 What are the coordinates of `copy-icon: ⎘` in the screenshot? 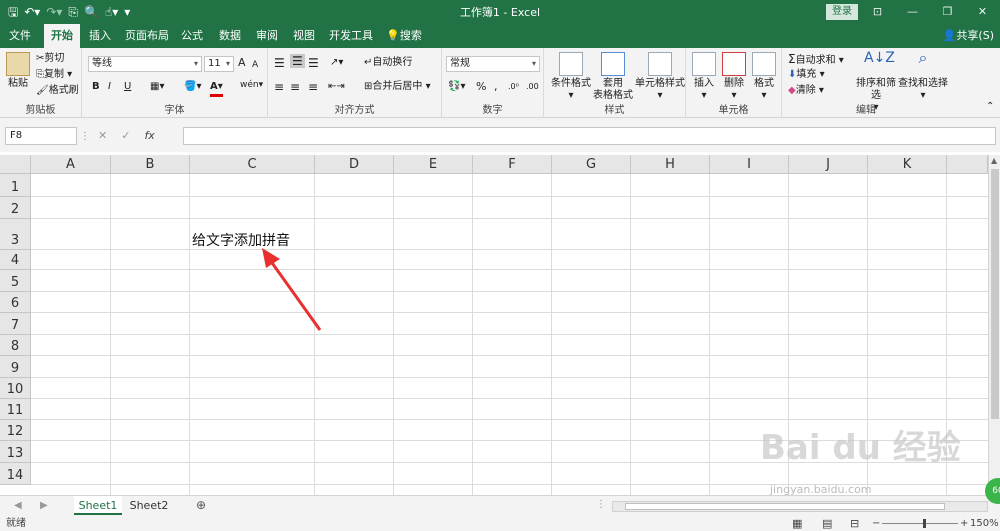 It's located at (73, 12).